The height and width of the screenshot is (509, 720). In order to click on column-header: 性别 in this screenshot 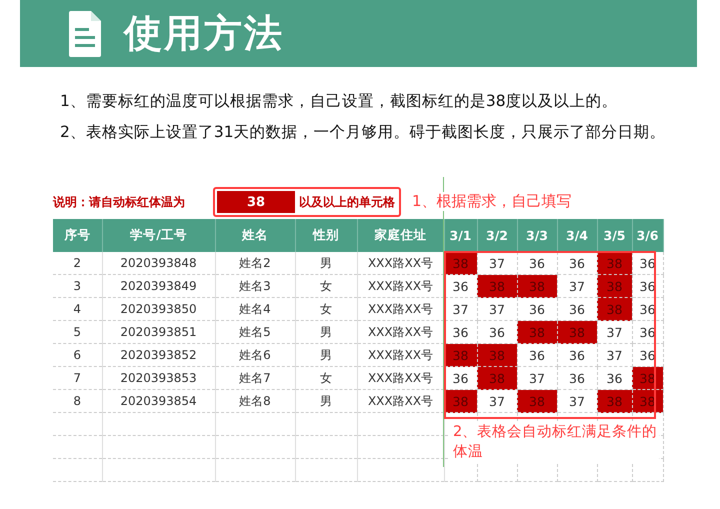, I will do `click(326, 235)`.